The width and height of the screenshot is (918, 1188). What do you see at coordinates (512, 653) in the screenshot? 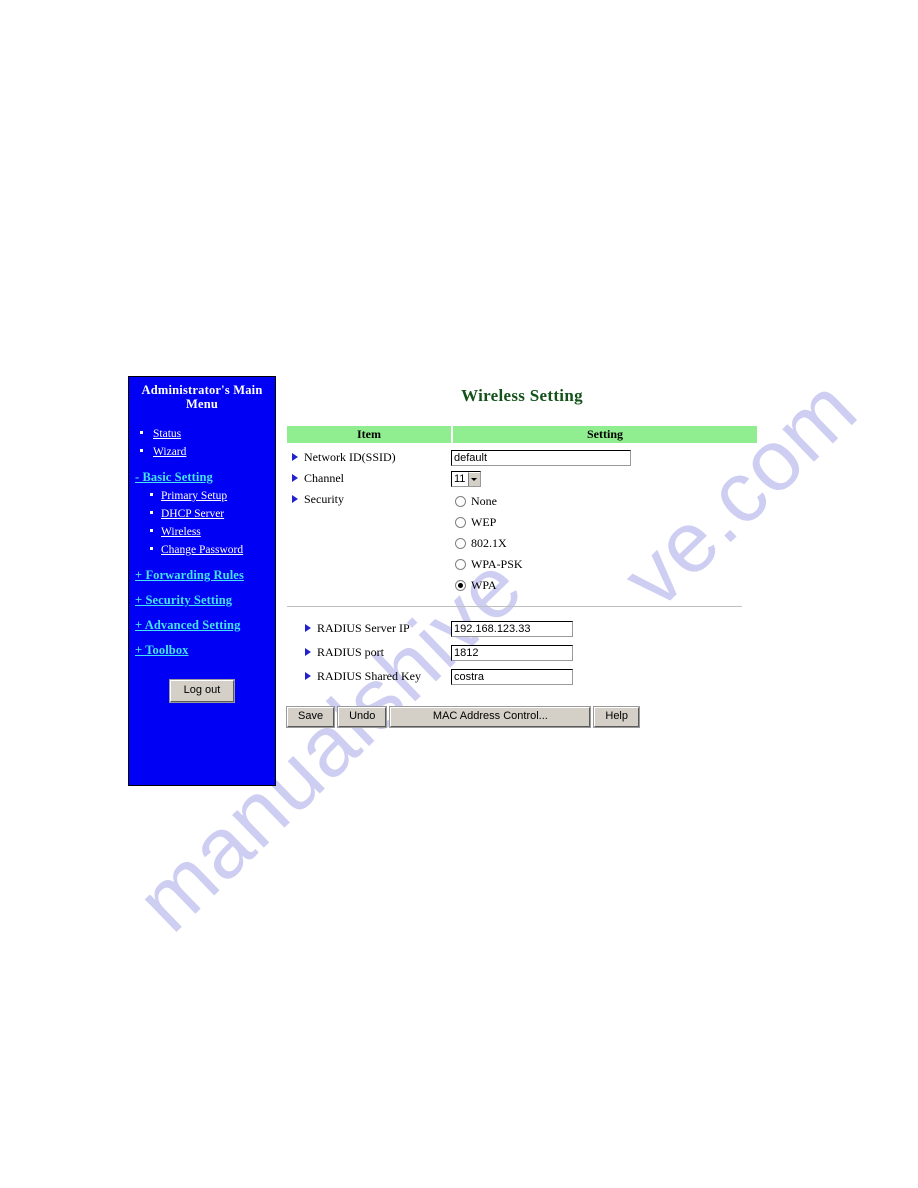
I see `radius-port-input` at bounding box center [512, 653].